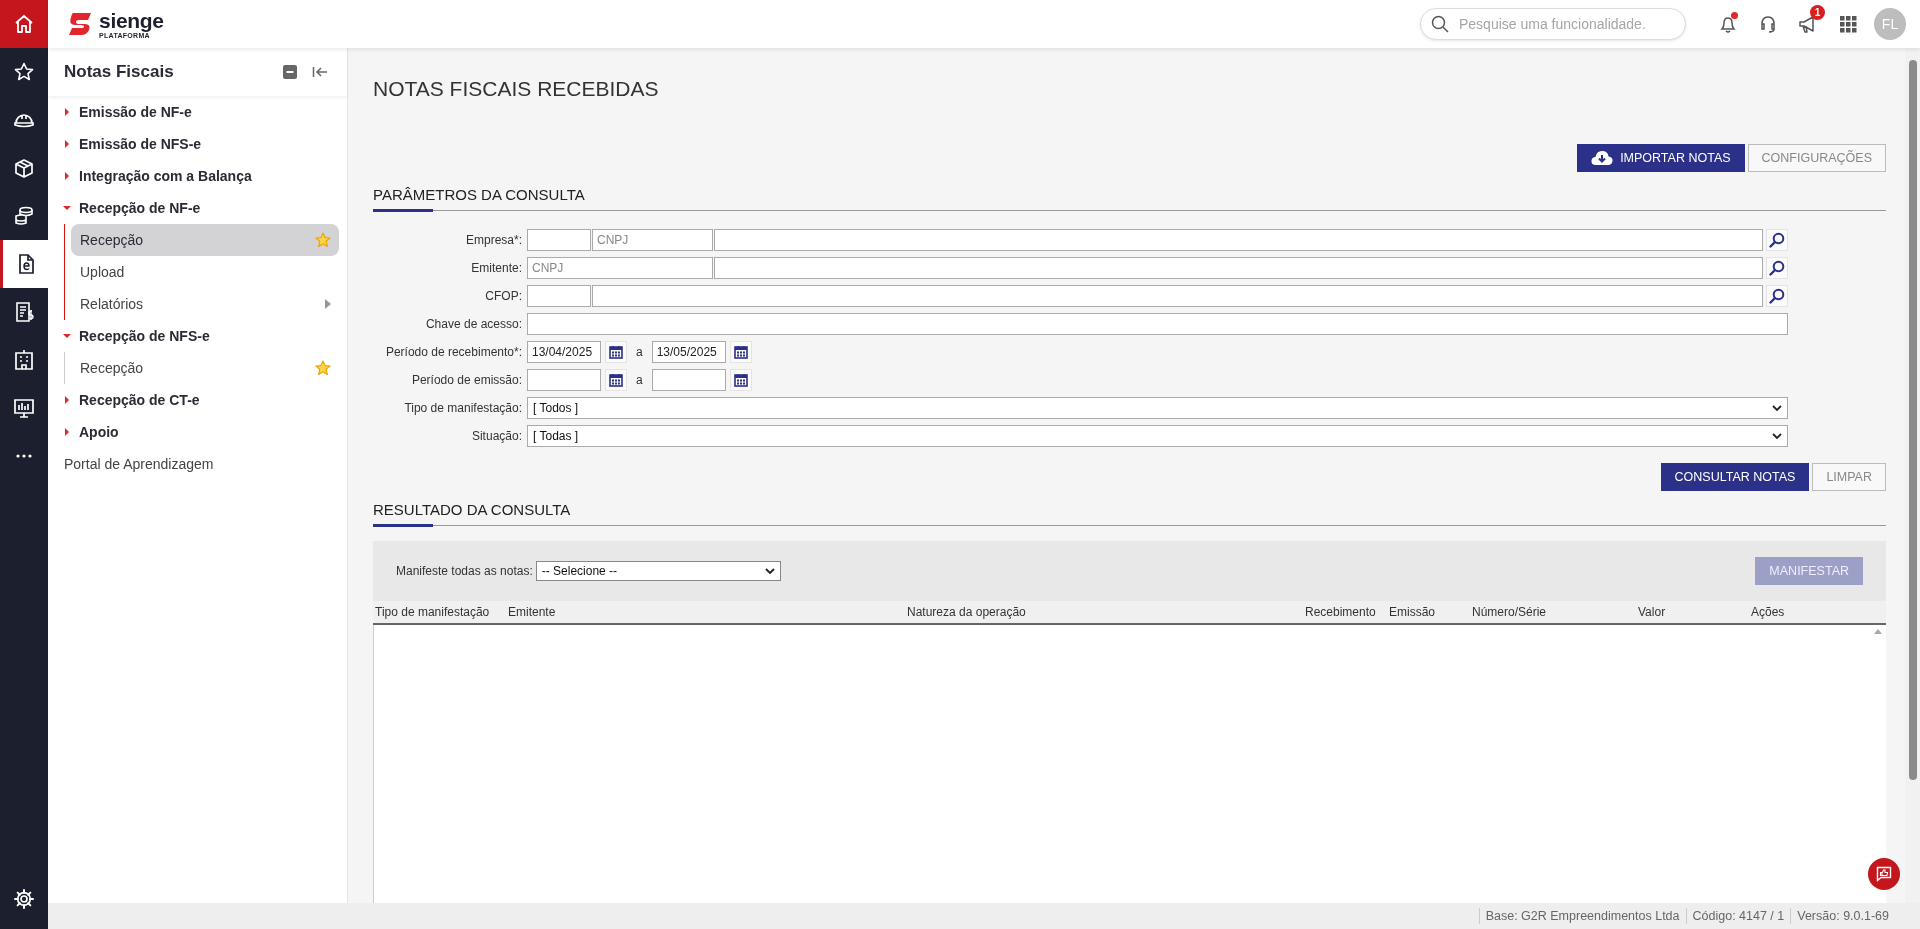 Image resolution: width=1920 pixels, height=929 pixels. Describe the element at coordinates (1842, 916) in the screenshot. I see `status-text: Versão: 9.0.1-69` at that location.